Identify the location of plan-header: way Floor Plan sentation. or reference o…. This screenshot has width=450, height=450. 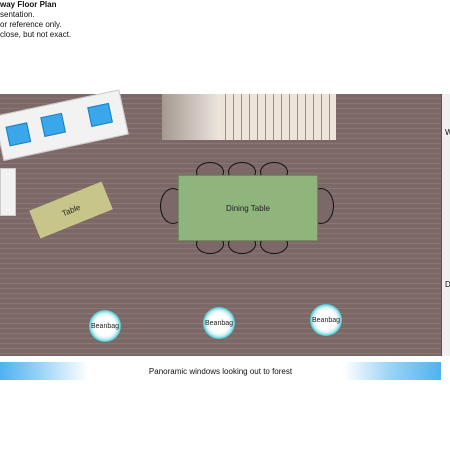
(35, 20).